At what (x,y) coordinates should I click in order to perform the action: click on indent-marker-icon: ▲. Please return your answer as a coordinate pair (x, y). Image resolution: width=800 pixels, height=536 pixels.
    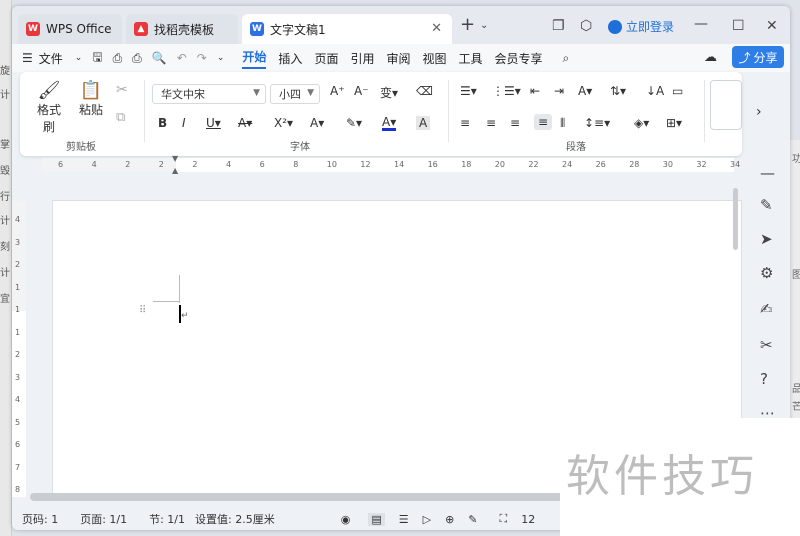
    Looking at the image, I should click on (175, 170).